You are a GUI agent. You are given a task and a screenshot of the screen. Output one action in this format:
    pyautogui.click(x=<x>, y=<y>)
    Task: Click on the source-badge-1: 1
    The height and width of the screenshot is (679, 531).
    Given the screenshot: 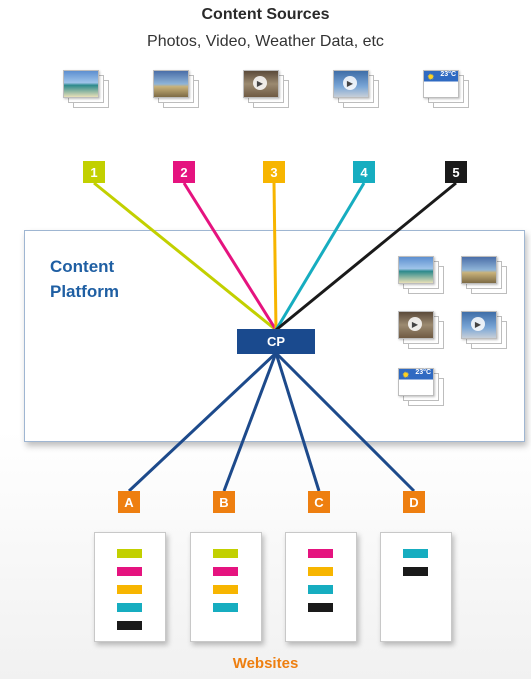 What is the action you would take?
    pyautogui.click(x=94, y=172)
    